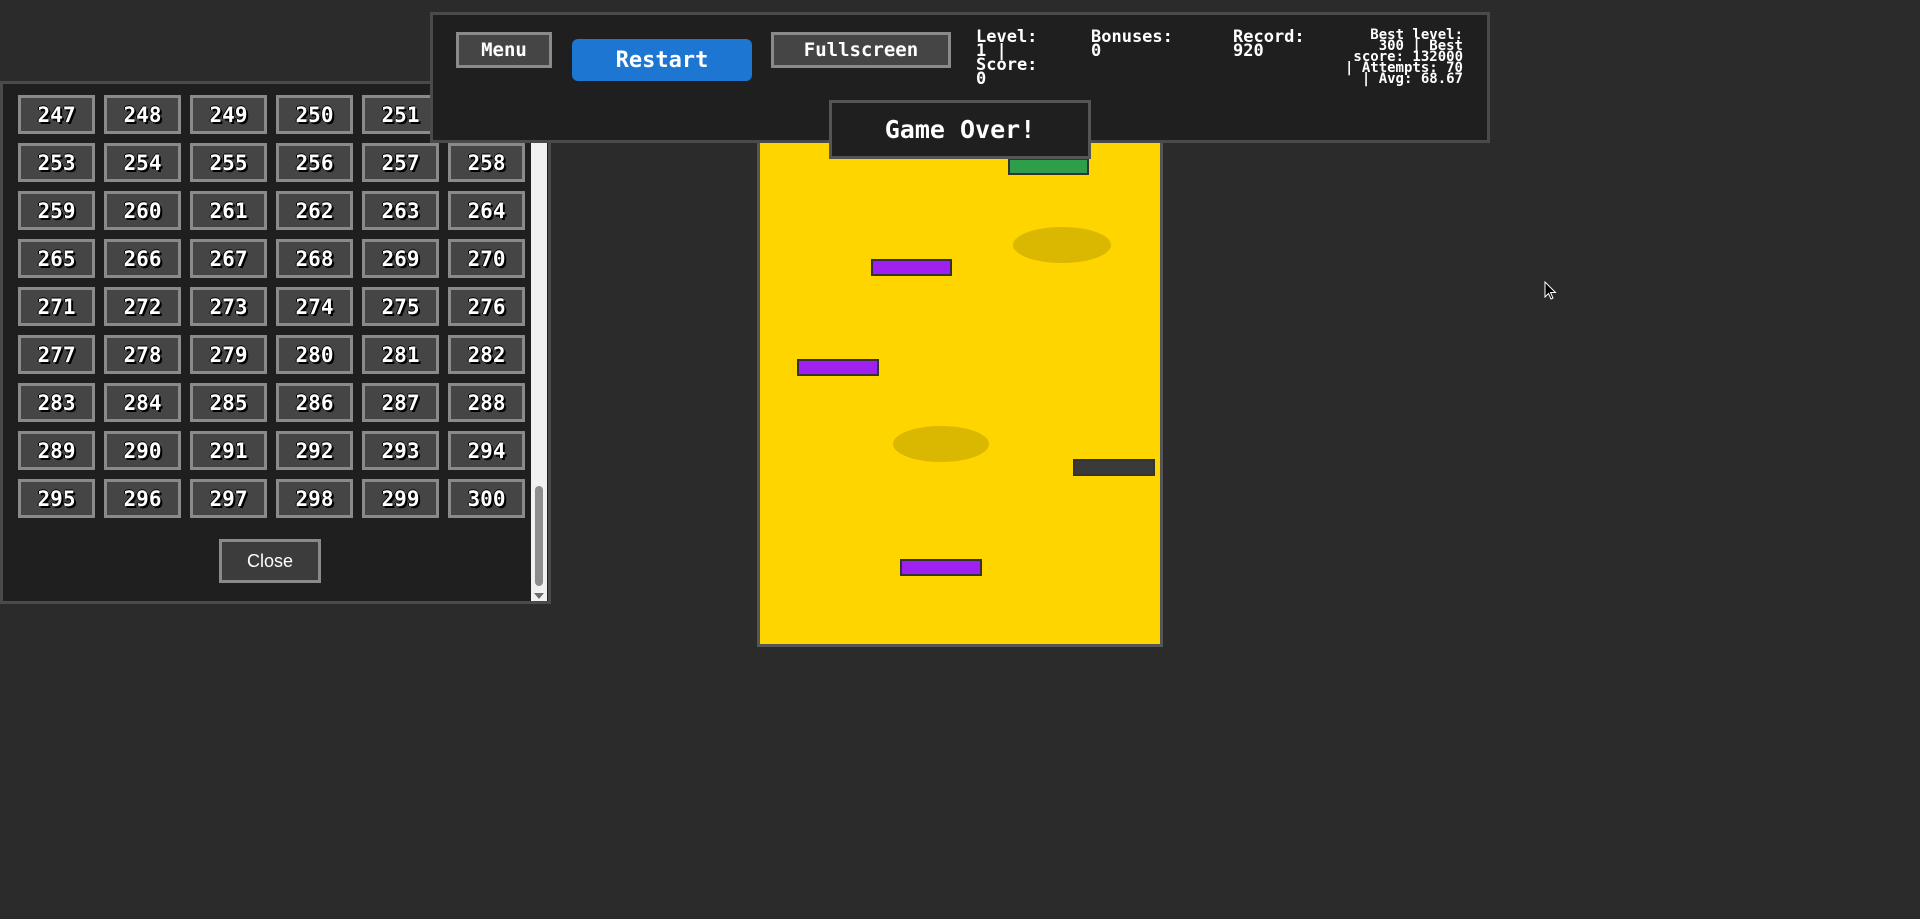 The image size is (1920, 919). What do you see at coordinates (400, 354) in the screenshot?
I see `level-button: 281` at bounding box center [400, 354].